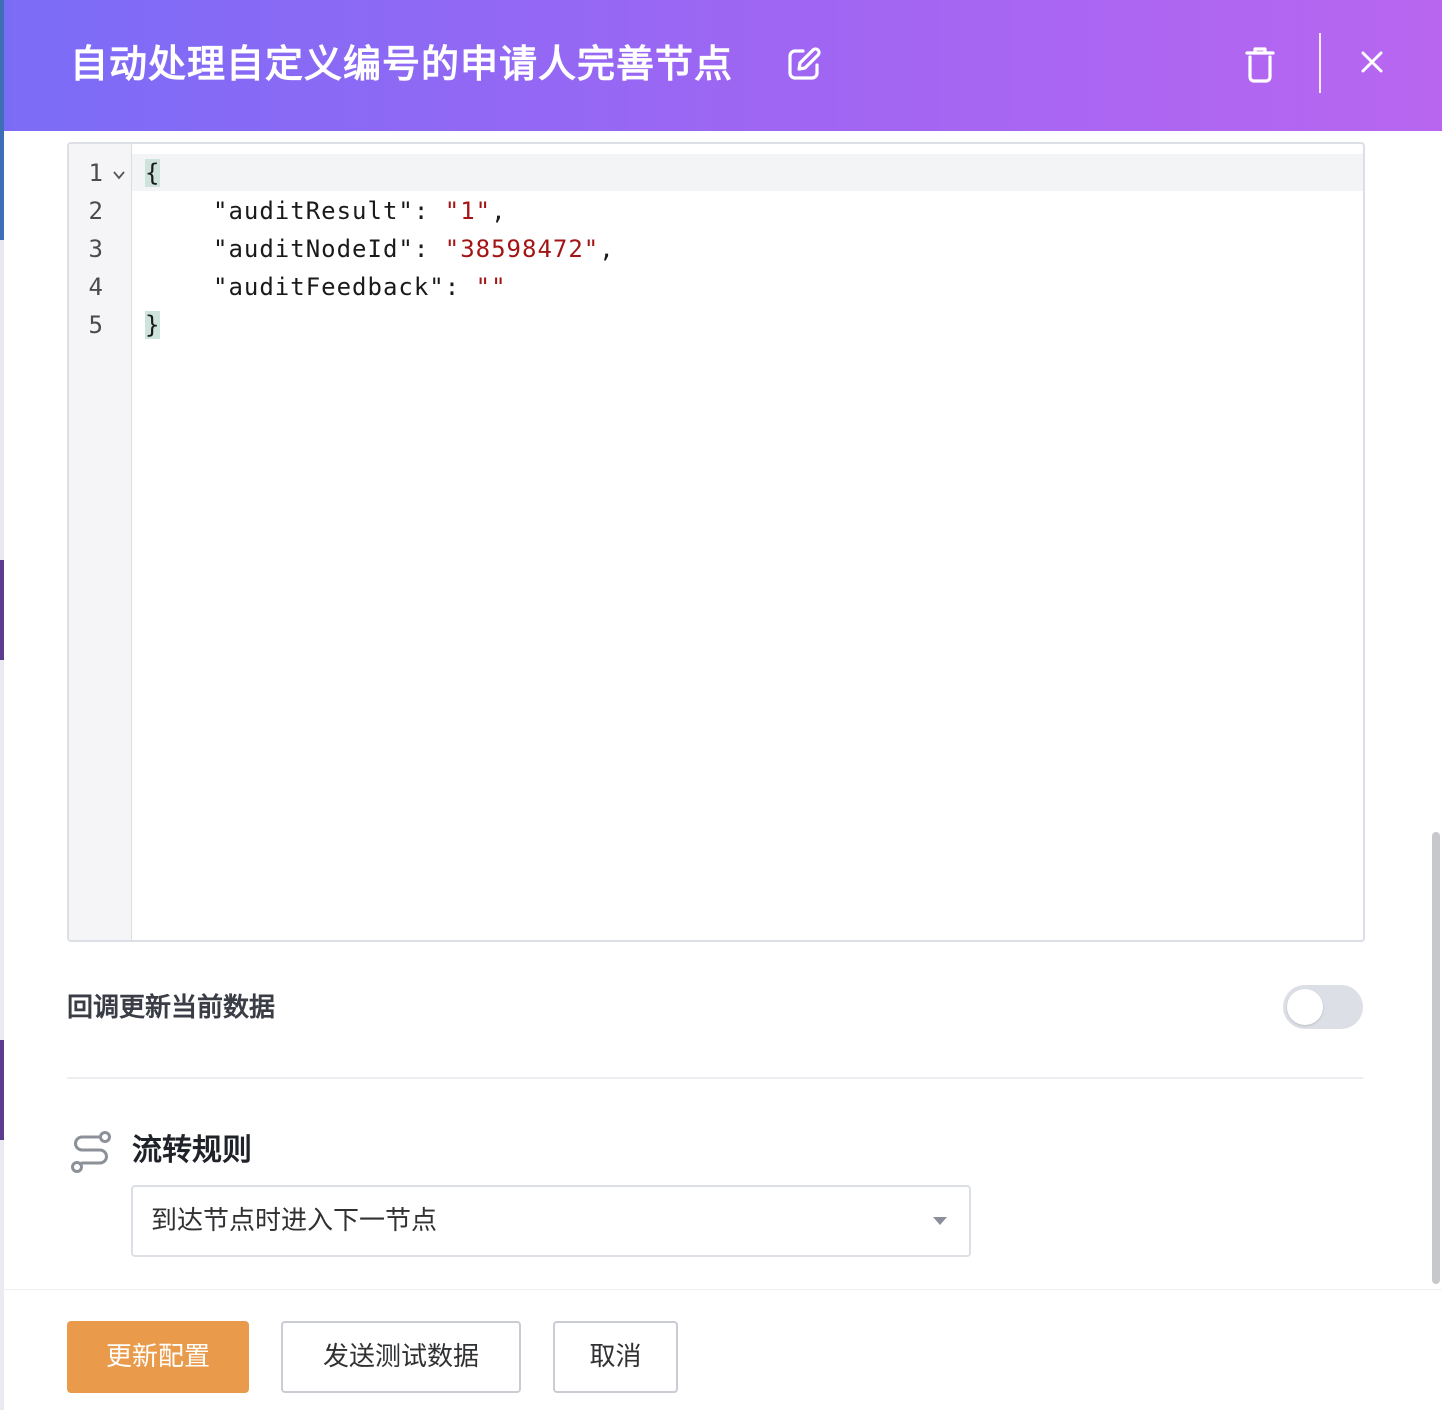 This screenshot has height=1411, width=1442. What do you see at coordinates (615, 1357) in the screenshot?
I see `cancel-button: 取消` at bounding box center [615, 1357].